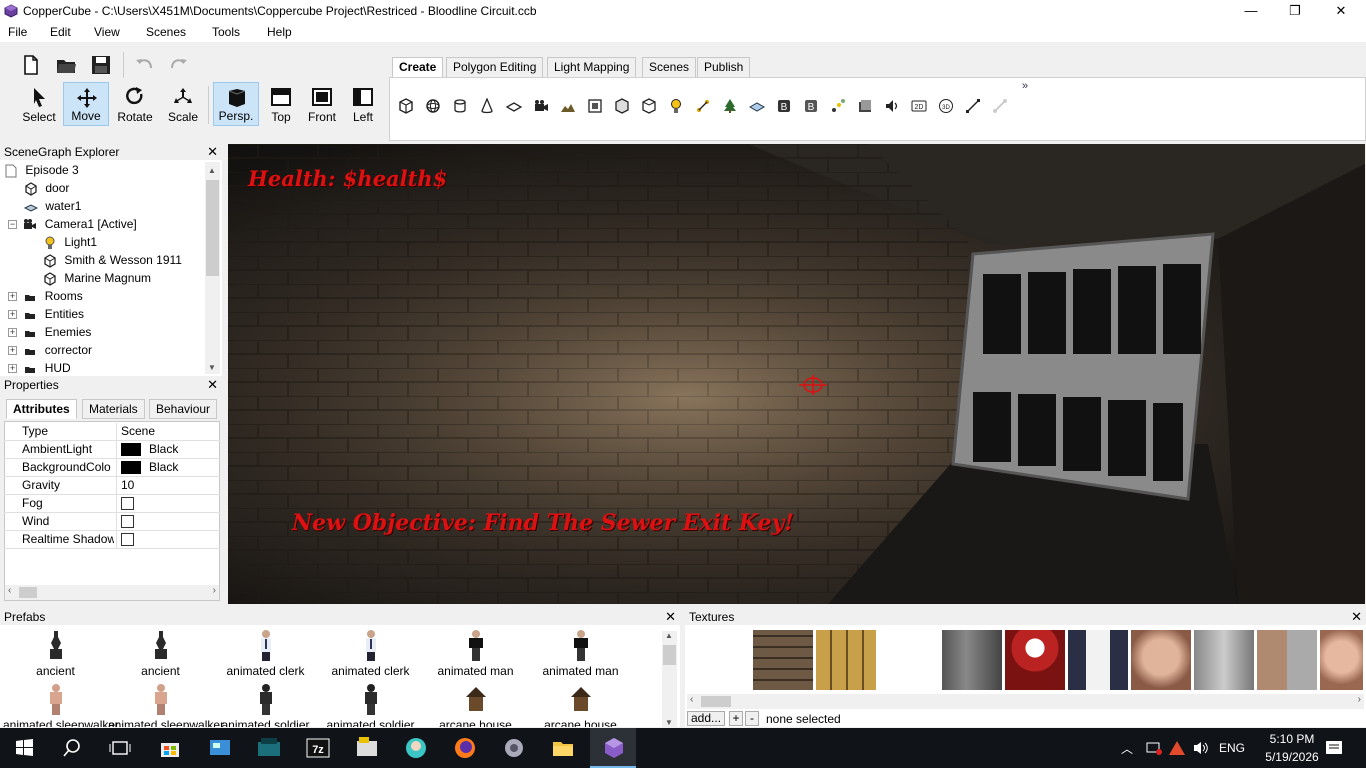  I want to click on collapse-icon: −, so click(12, 225).